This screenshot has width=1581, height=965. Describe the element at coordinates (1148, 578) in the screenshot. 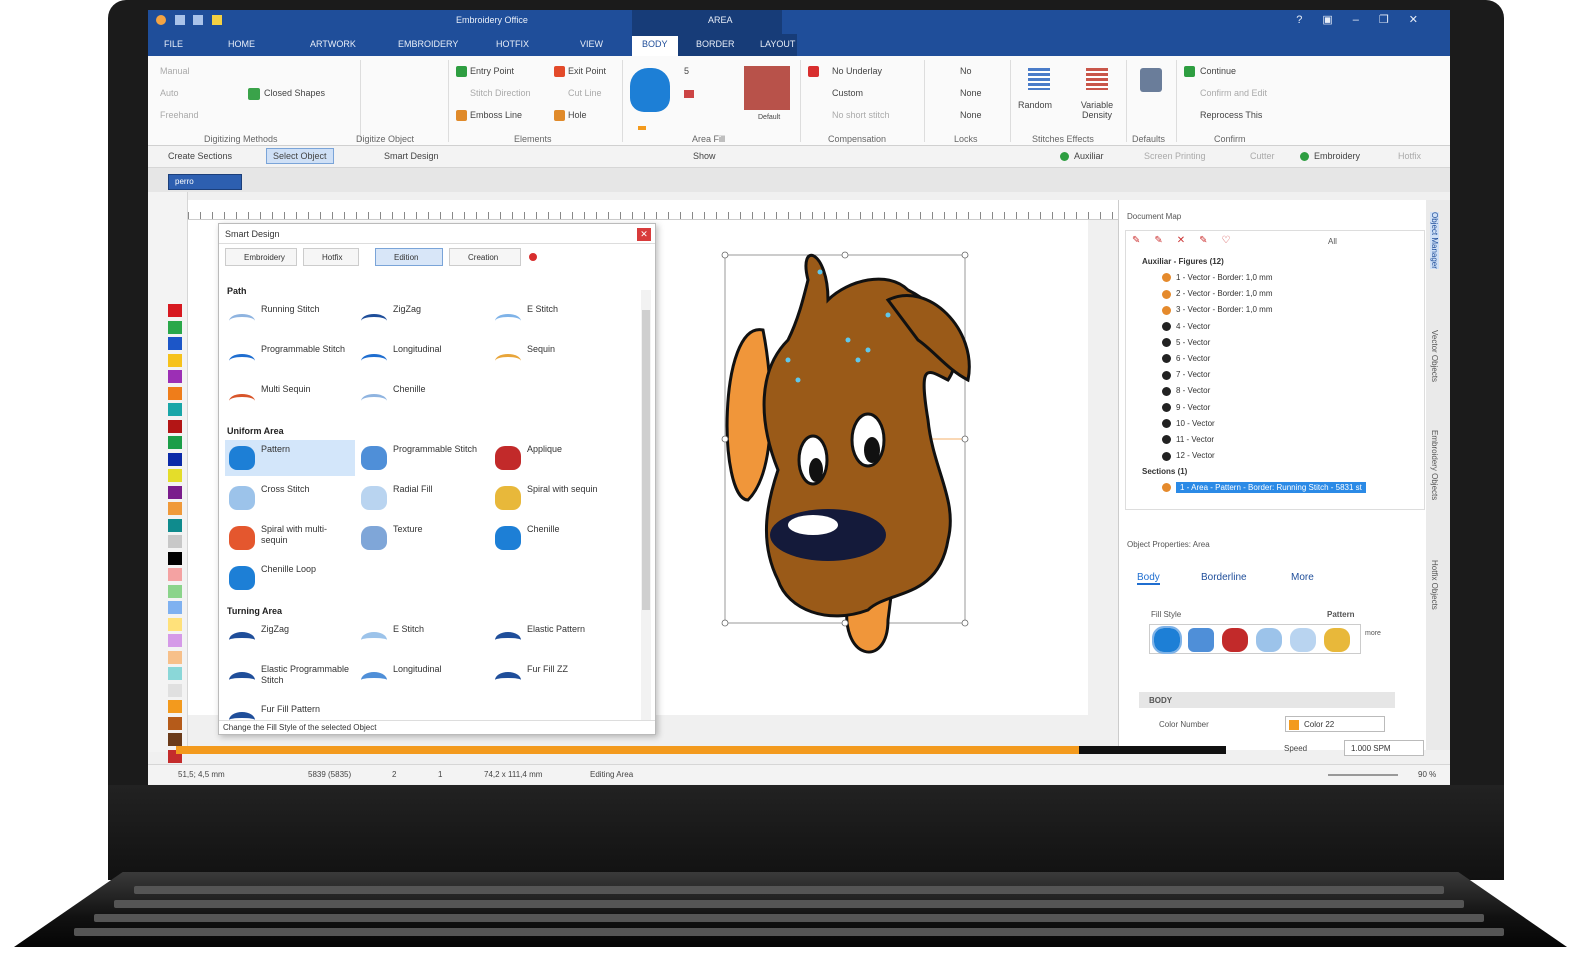

I see `tab-body-props: Body` at that location.